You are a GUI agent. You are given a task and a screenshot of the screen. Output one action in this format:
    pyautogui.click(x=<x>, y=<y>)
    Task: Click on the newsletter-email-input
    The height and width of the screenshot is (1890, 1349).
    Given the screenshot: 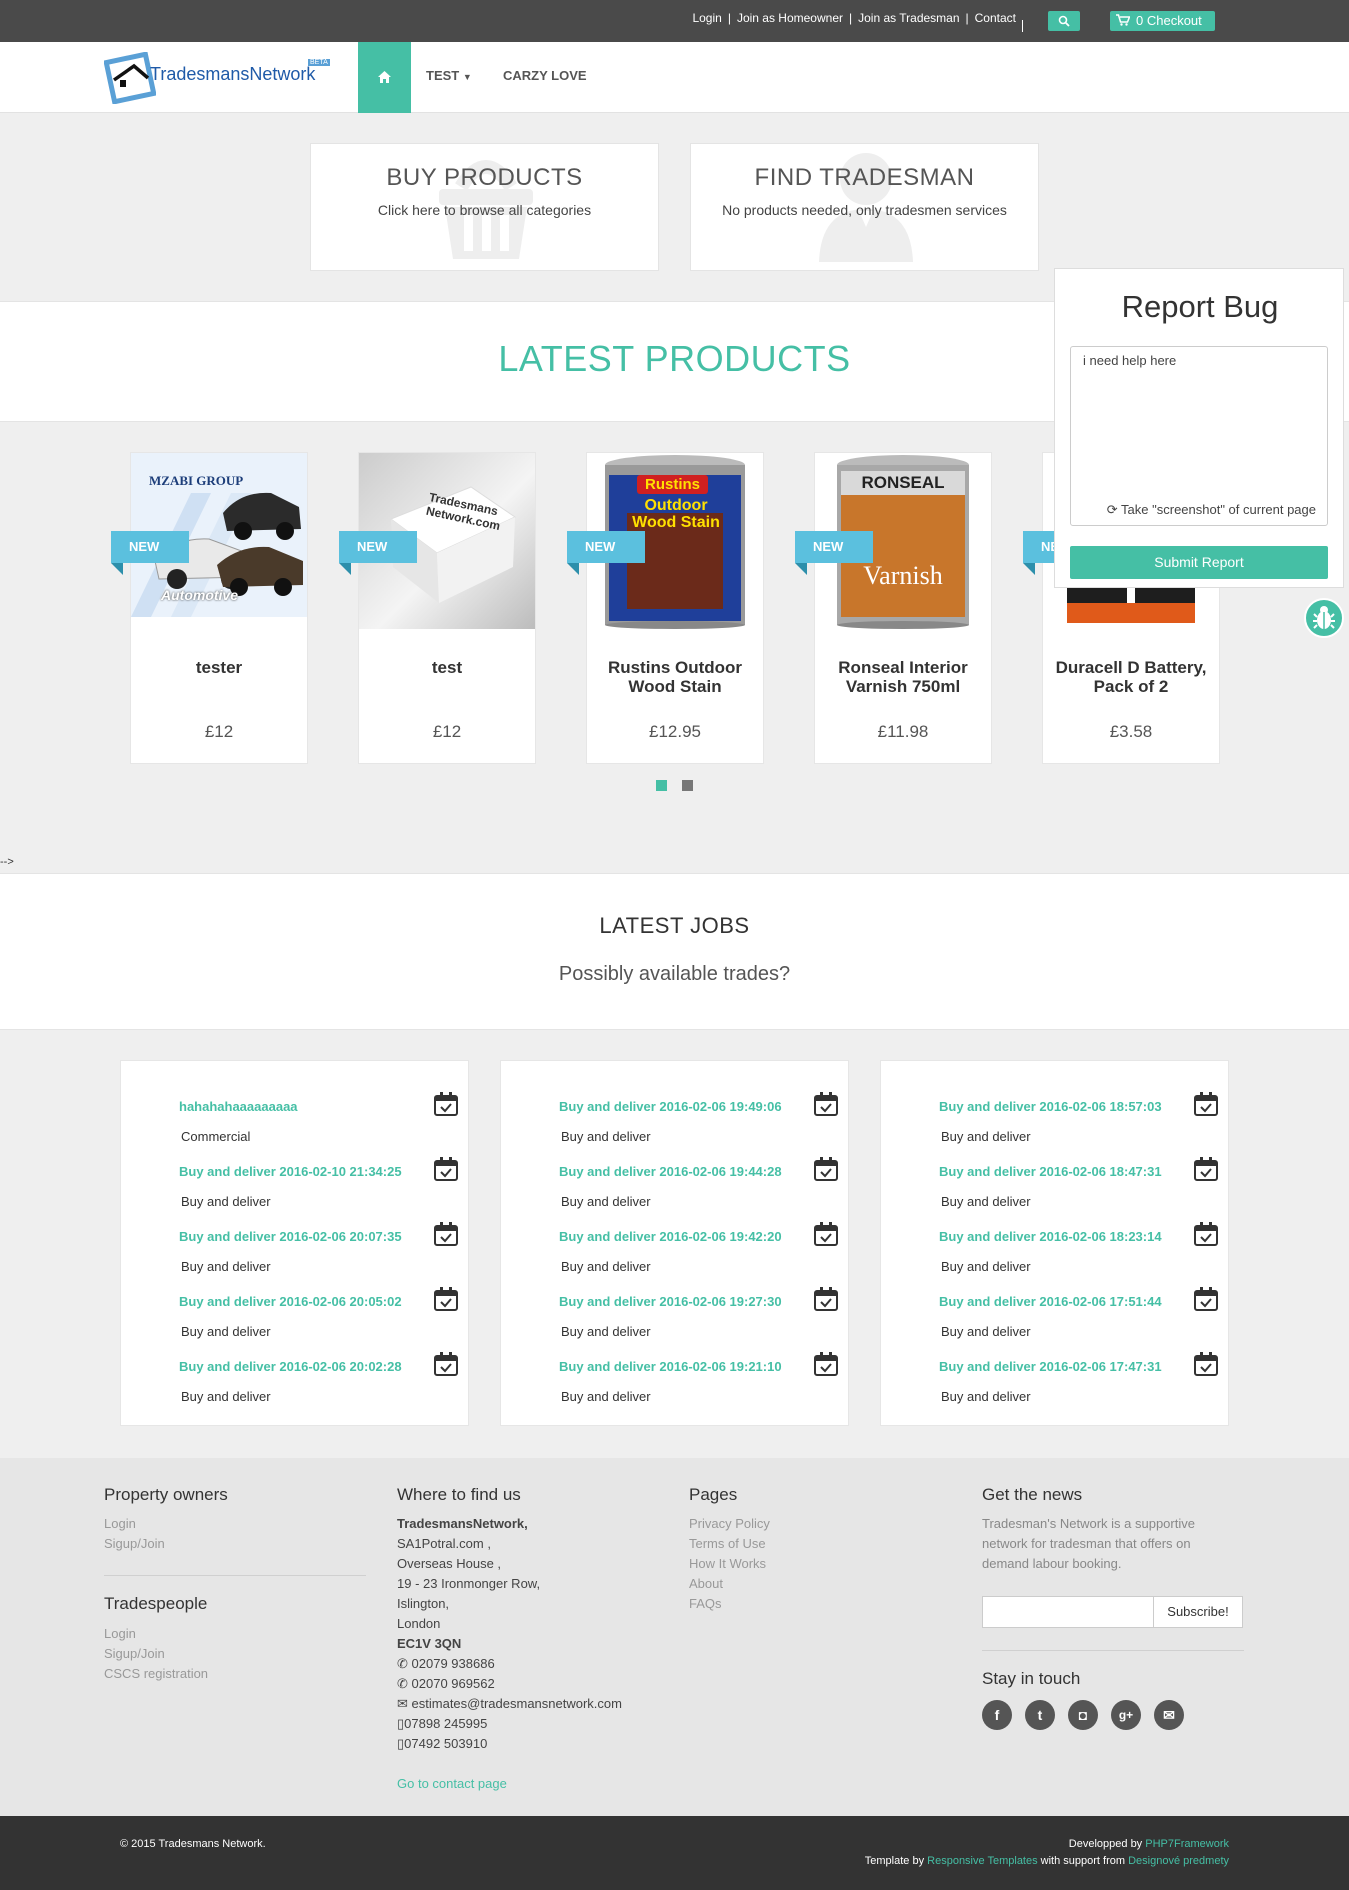 What is the action you would take?
    pyautogui.click(x=1068, y=1612)
    